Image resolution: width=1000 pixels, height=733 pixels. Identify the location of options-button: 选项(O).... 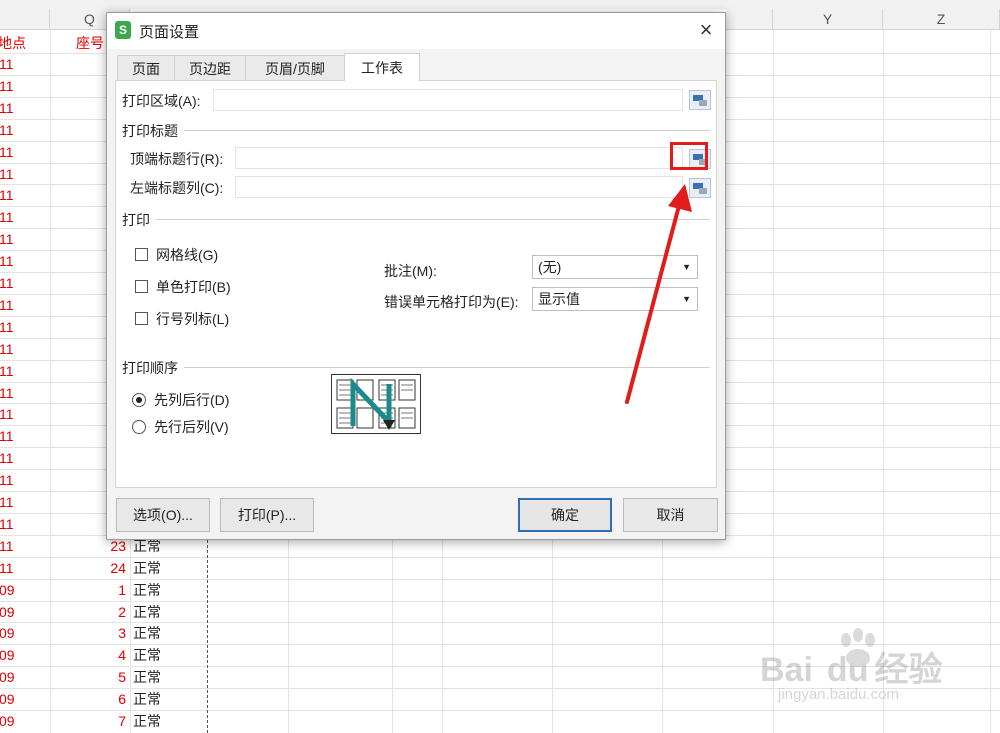
(163, 515).